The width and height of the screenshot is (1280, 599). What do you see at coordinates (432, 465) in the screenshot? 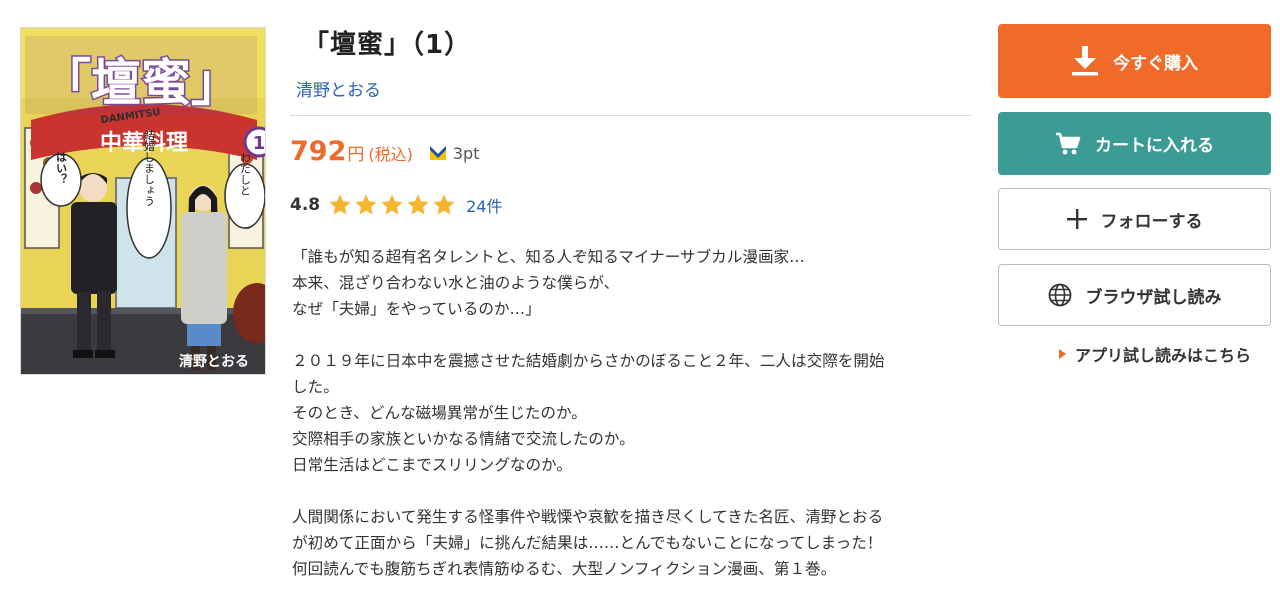
I see `description-line: 日常生活はどこまでスリリングなのか。` at bounding box center [432, 465].